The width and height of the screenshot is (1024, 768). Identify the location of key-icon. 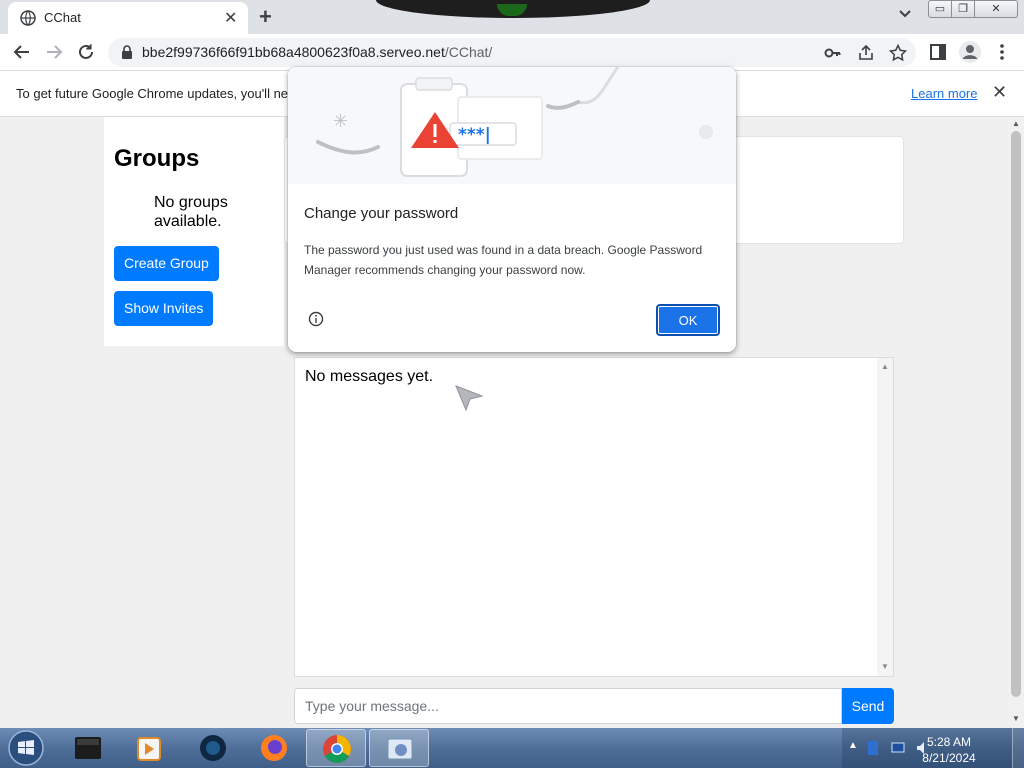
(833, 53).